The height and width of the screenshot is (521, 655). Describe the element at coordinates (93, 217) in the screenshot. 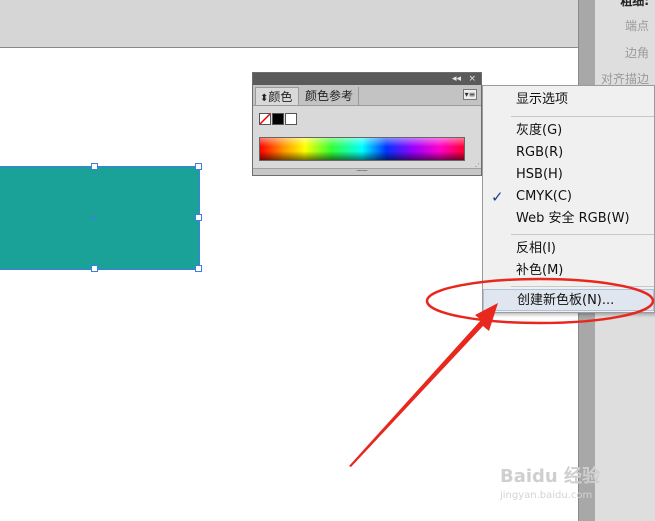

I see `selection-center-point` at that location.